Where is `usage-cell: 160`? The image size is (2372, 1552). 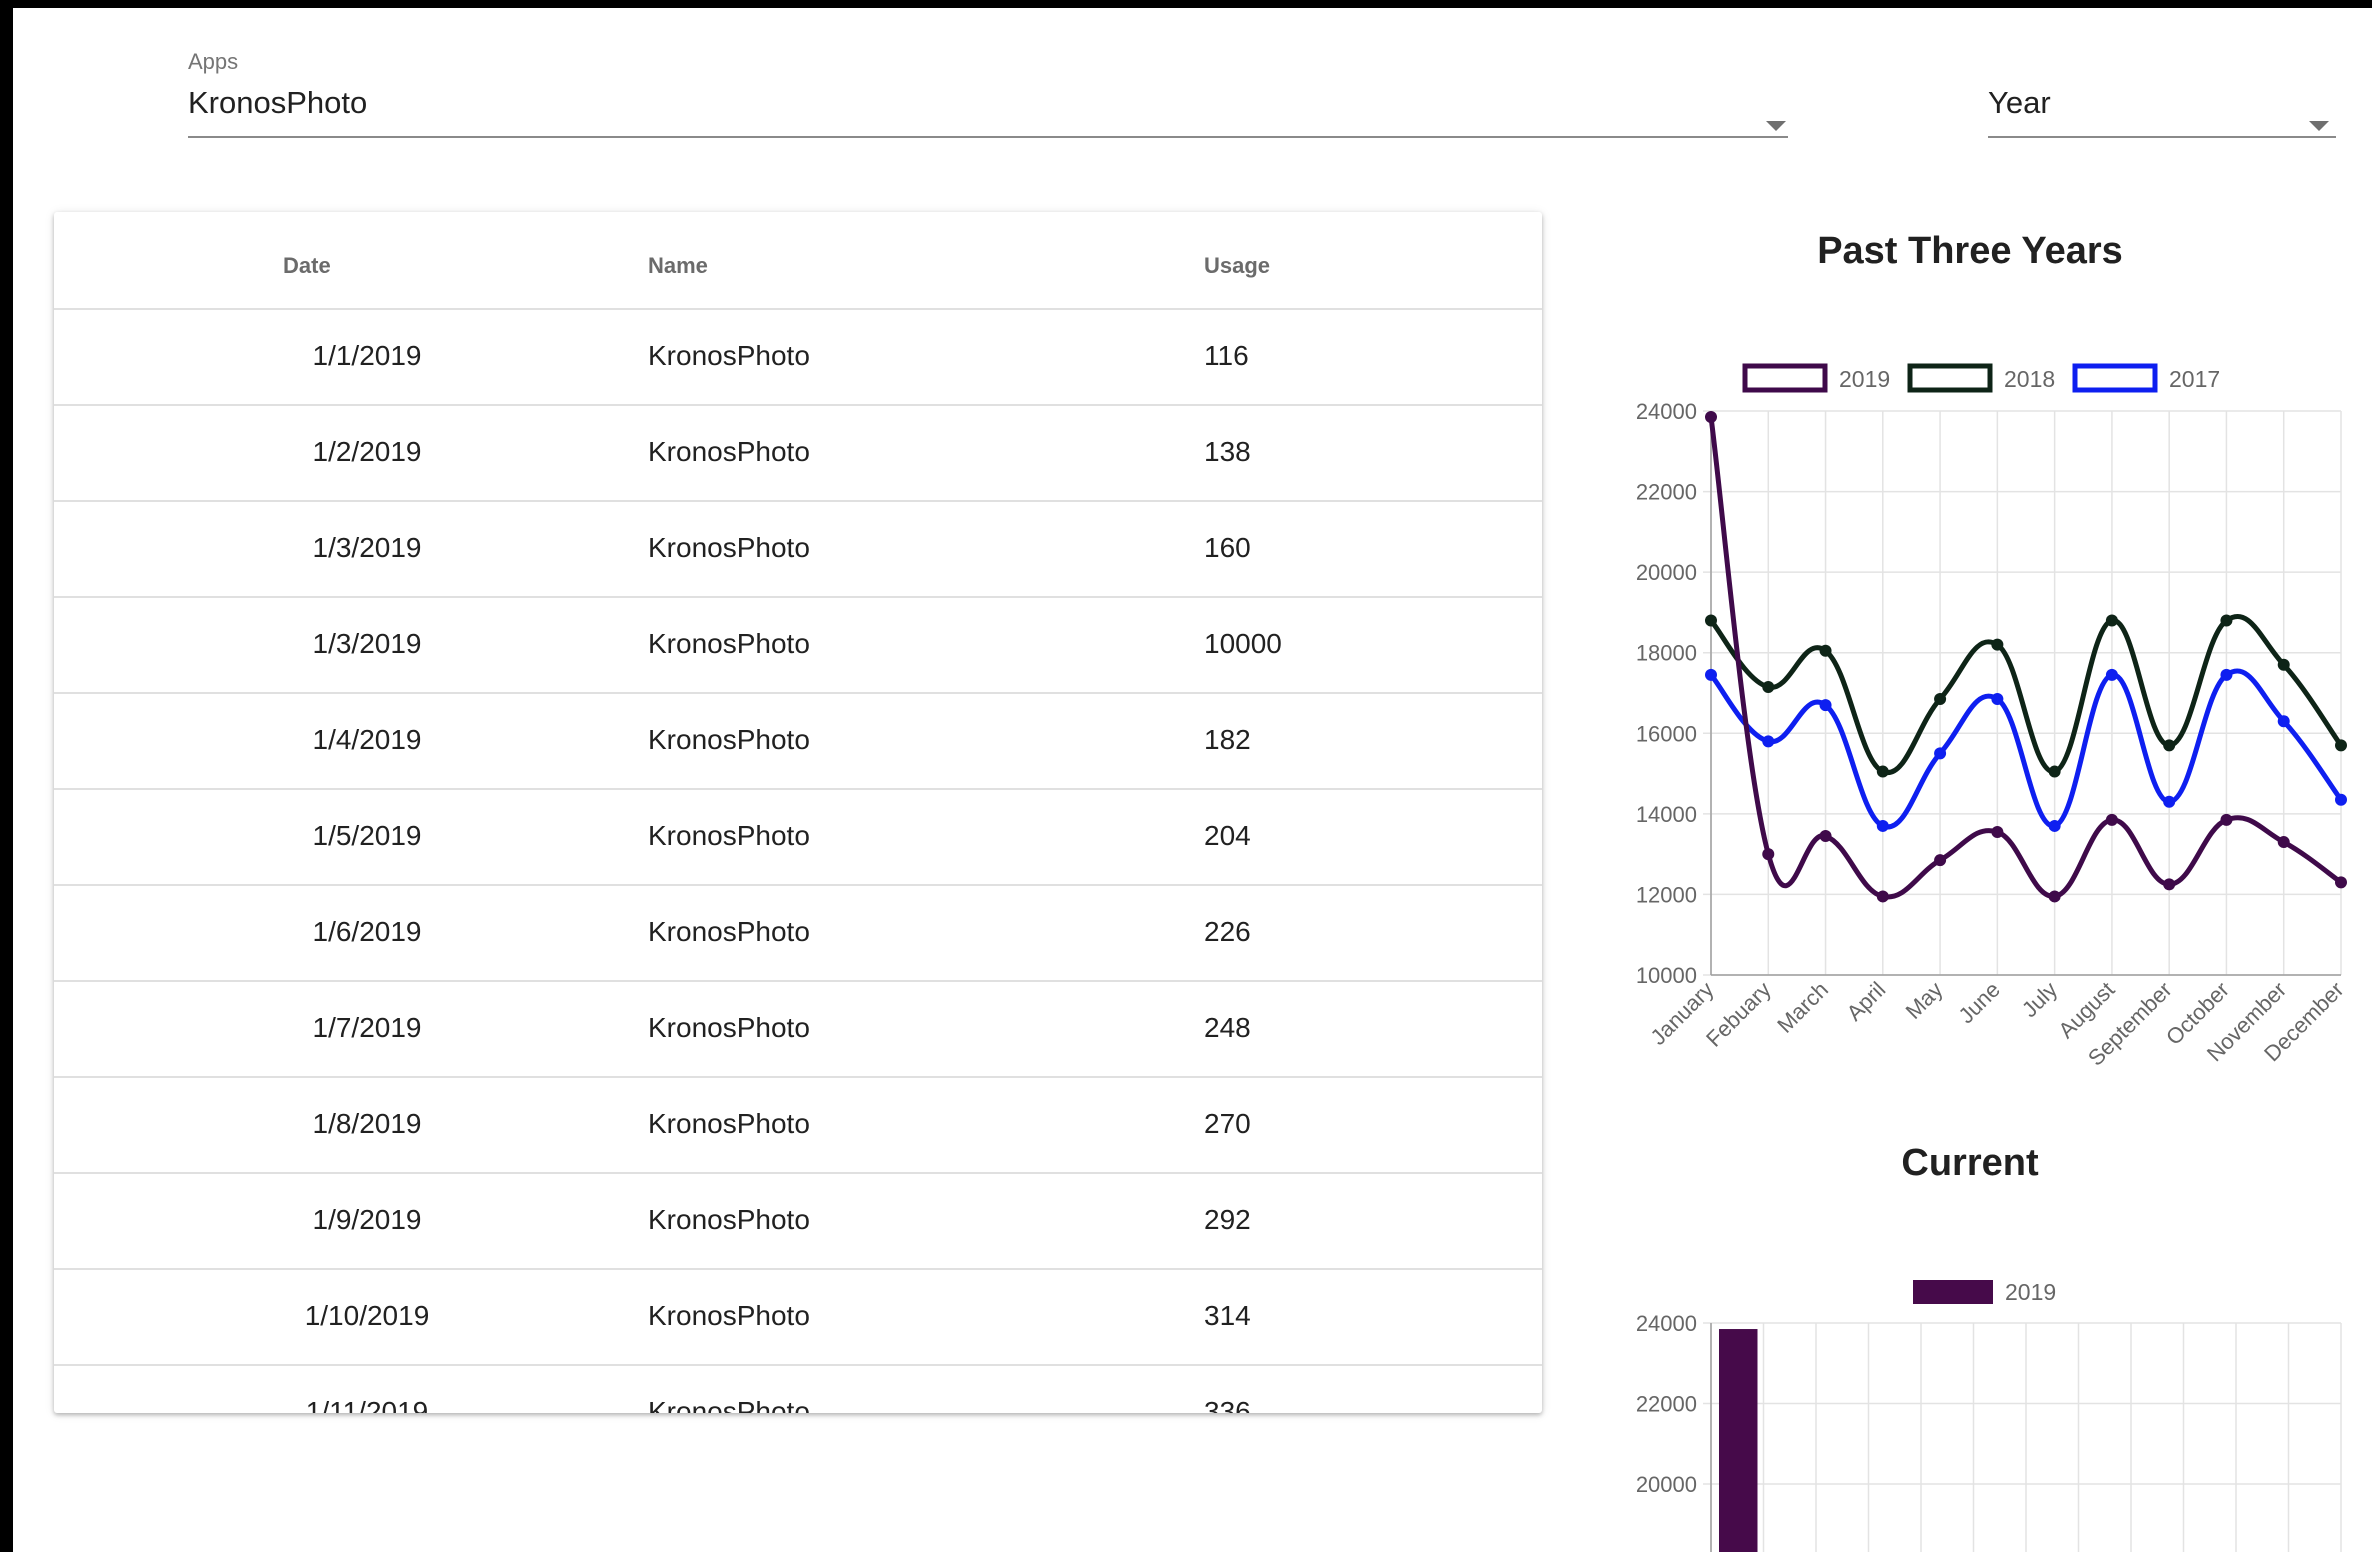 usage-cell: 160 is located at coordinates (1227, 547).